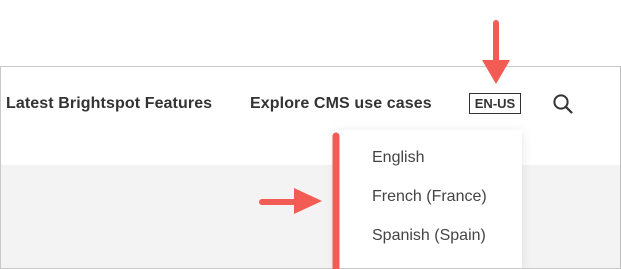 This screenshot has width=621, height=269. What do you see at coordinates (429, 236) in the screenshot?
I see `language-option-spanish: Spanish (Spain)` at bounding box center [429, 236].